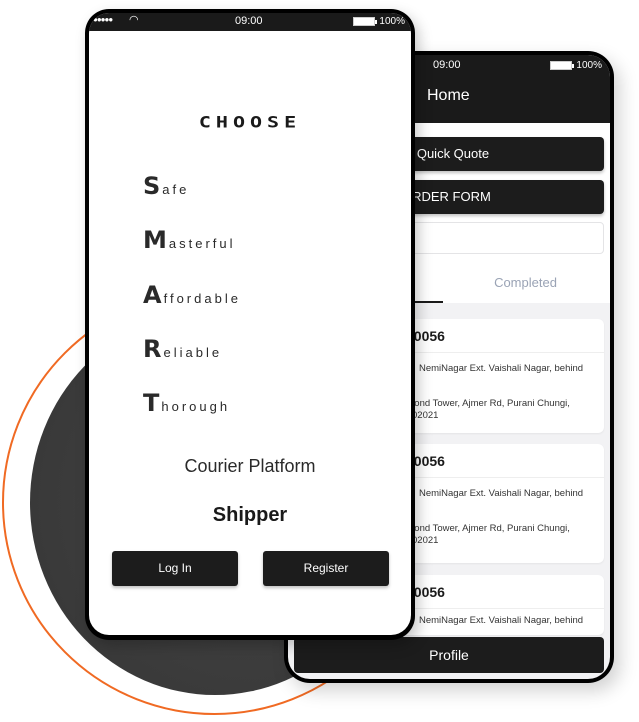 This screenshot has height=722, width=639. I want to click on smart-initial: T, so click(151, 403).